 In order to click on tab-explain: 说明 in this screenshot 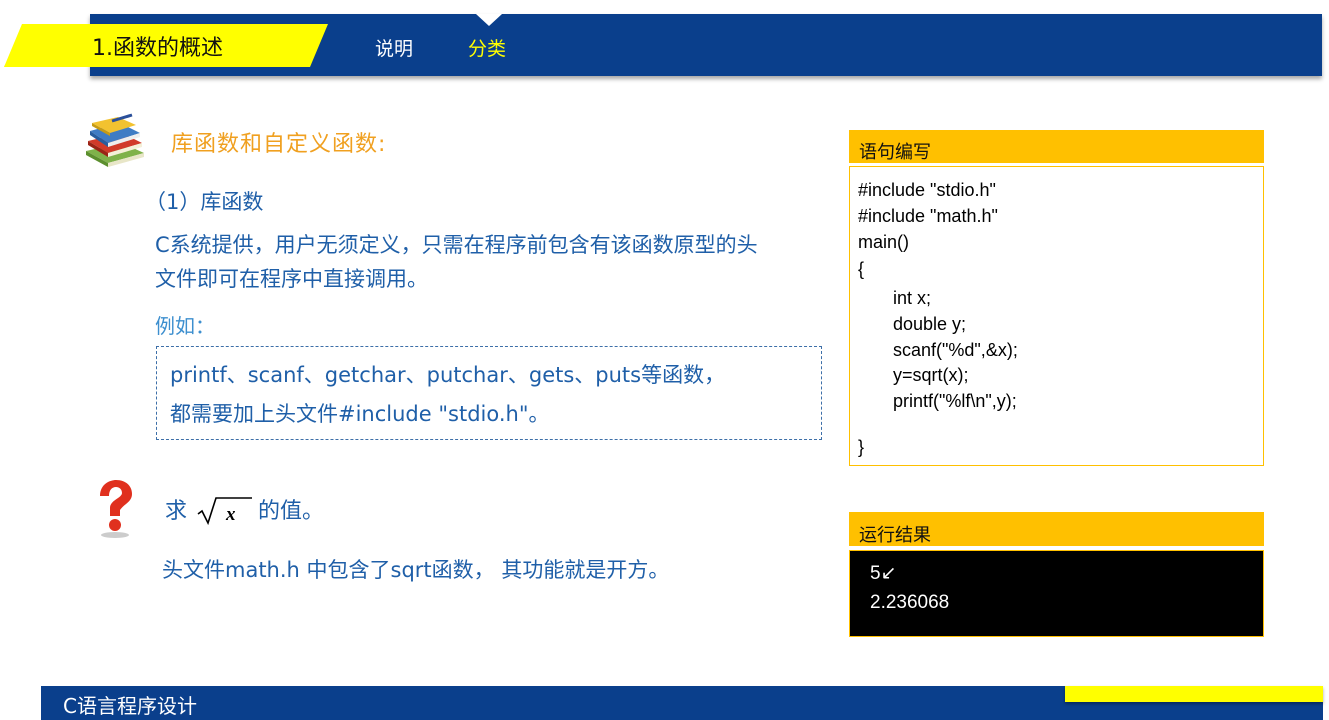, I will do `click(394, 47)`.